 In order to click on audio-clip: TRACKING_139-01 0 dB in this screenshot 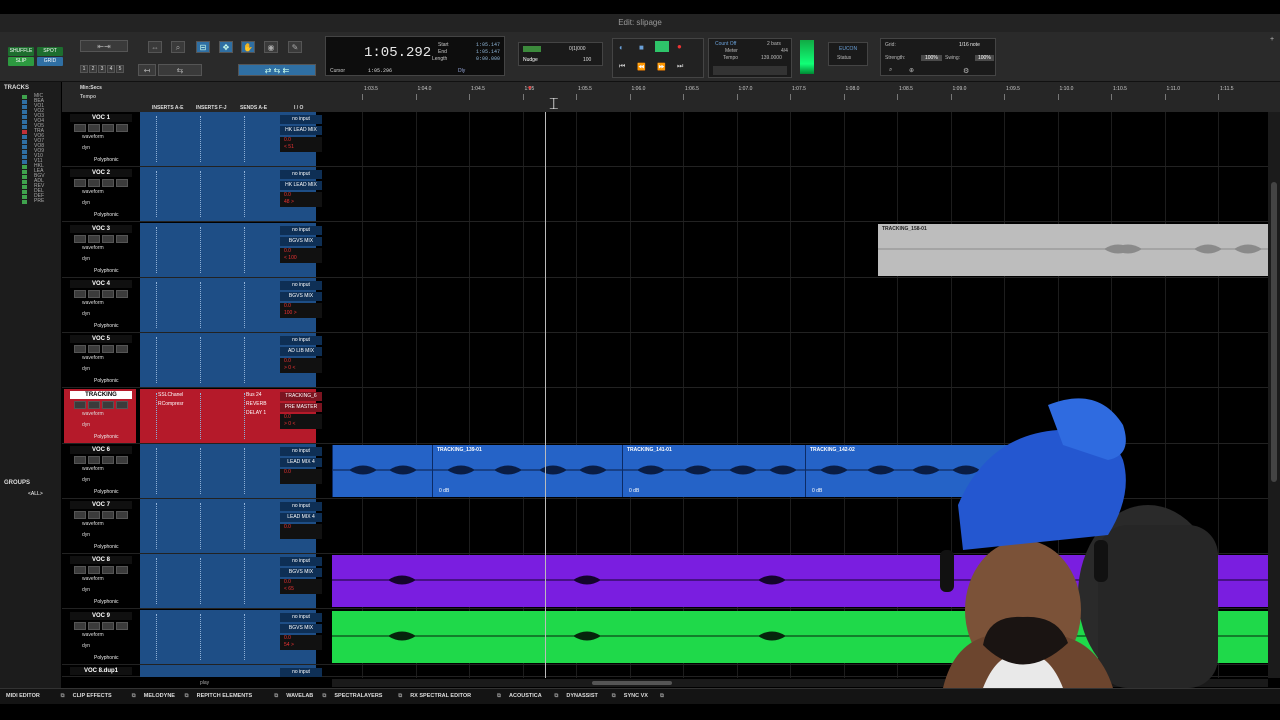, I will do `click(527, 470)`.